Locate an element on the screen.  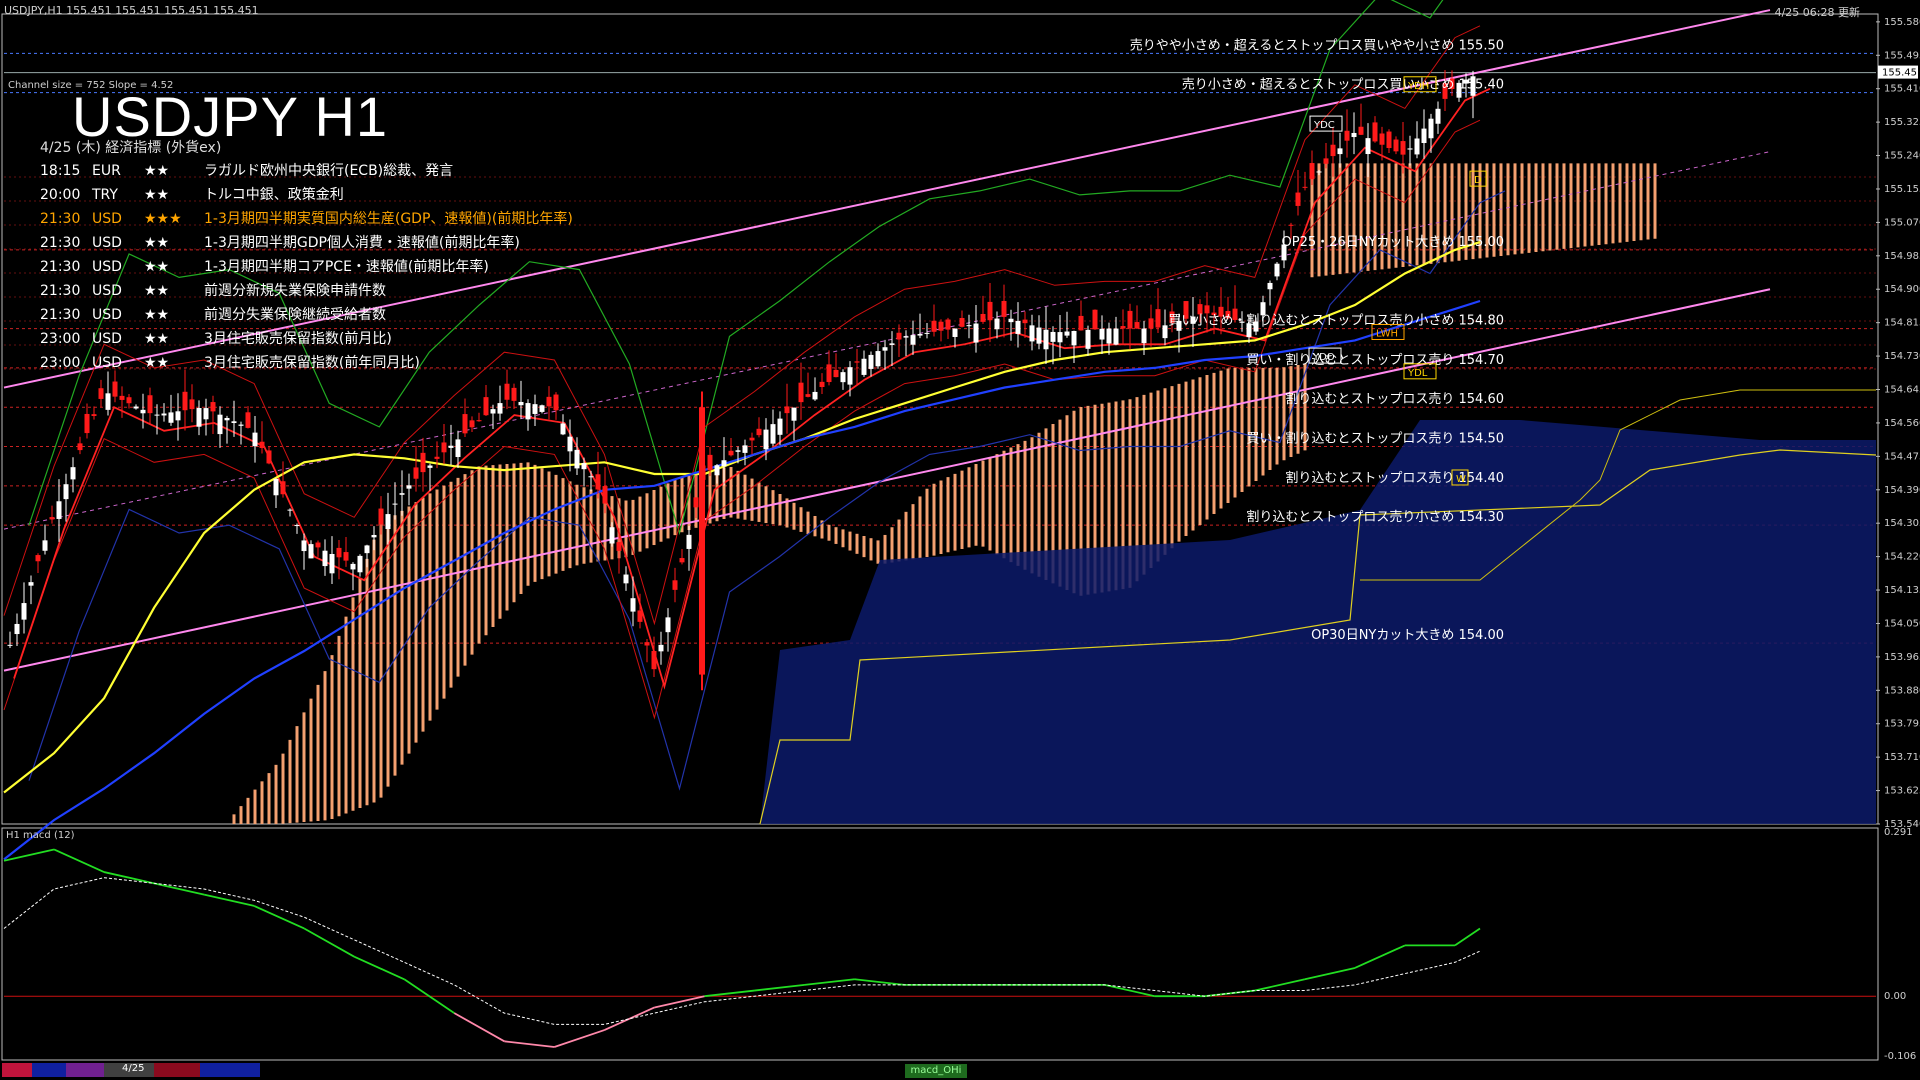
calendar-currency: EUR is located at coordinates (106, 171).